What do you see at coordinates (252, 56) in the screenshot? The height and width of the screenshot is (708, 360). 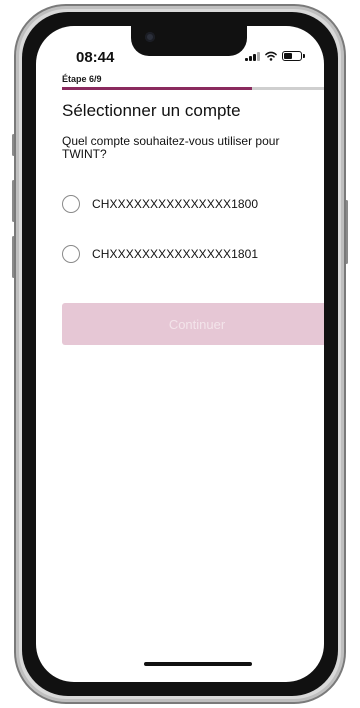 I see `signal-icon` at bounding box center [252, 56].